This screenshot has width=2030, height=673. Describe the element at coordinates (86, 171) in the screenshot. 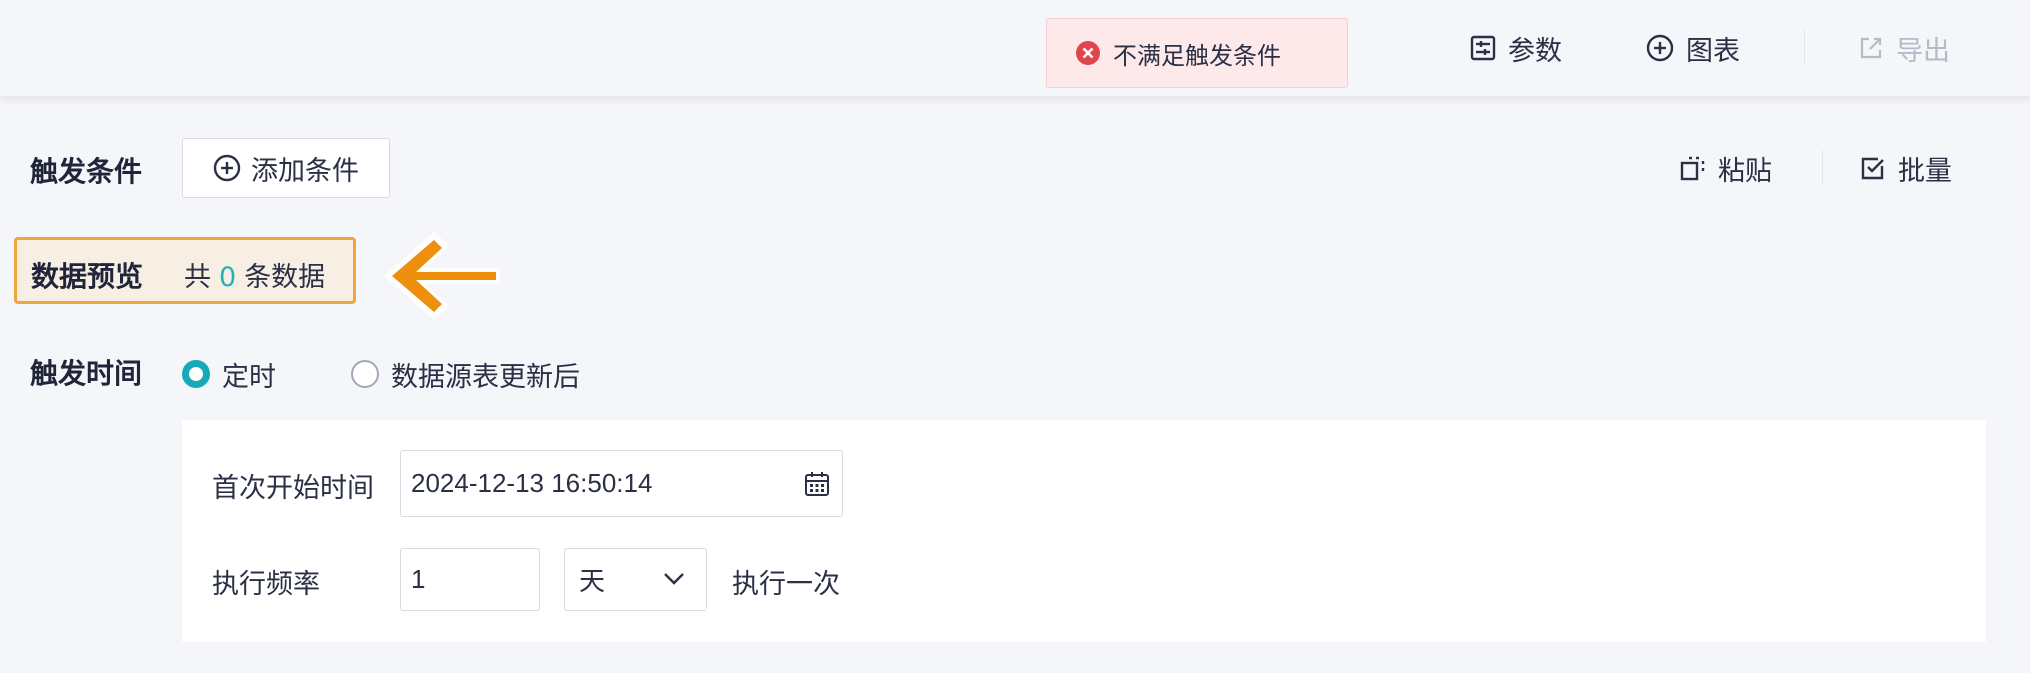

I see `trigger-condition-label: 触发条件` at that location.